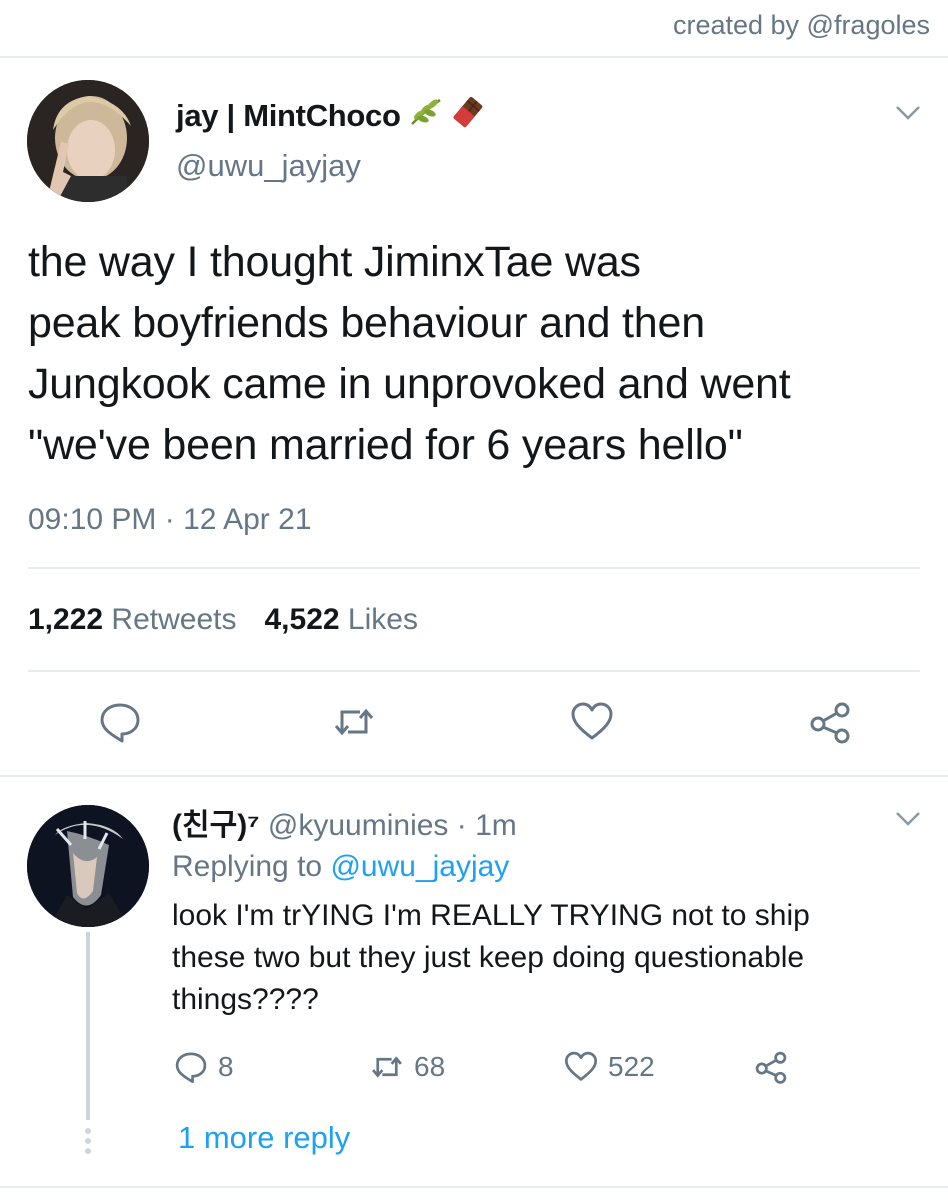 The height and width of the screenshot is (1200, 948). Describe the element at coordinates (88, 1143) in the screenshot. I see `thread-dots` at that location.